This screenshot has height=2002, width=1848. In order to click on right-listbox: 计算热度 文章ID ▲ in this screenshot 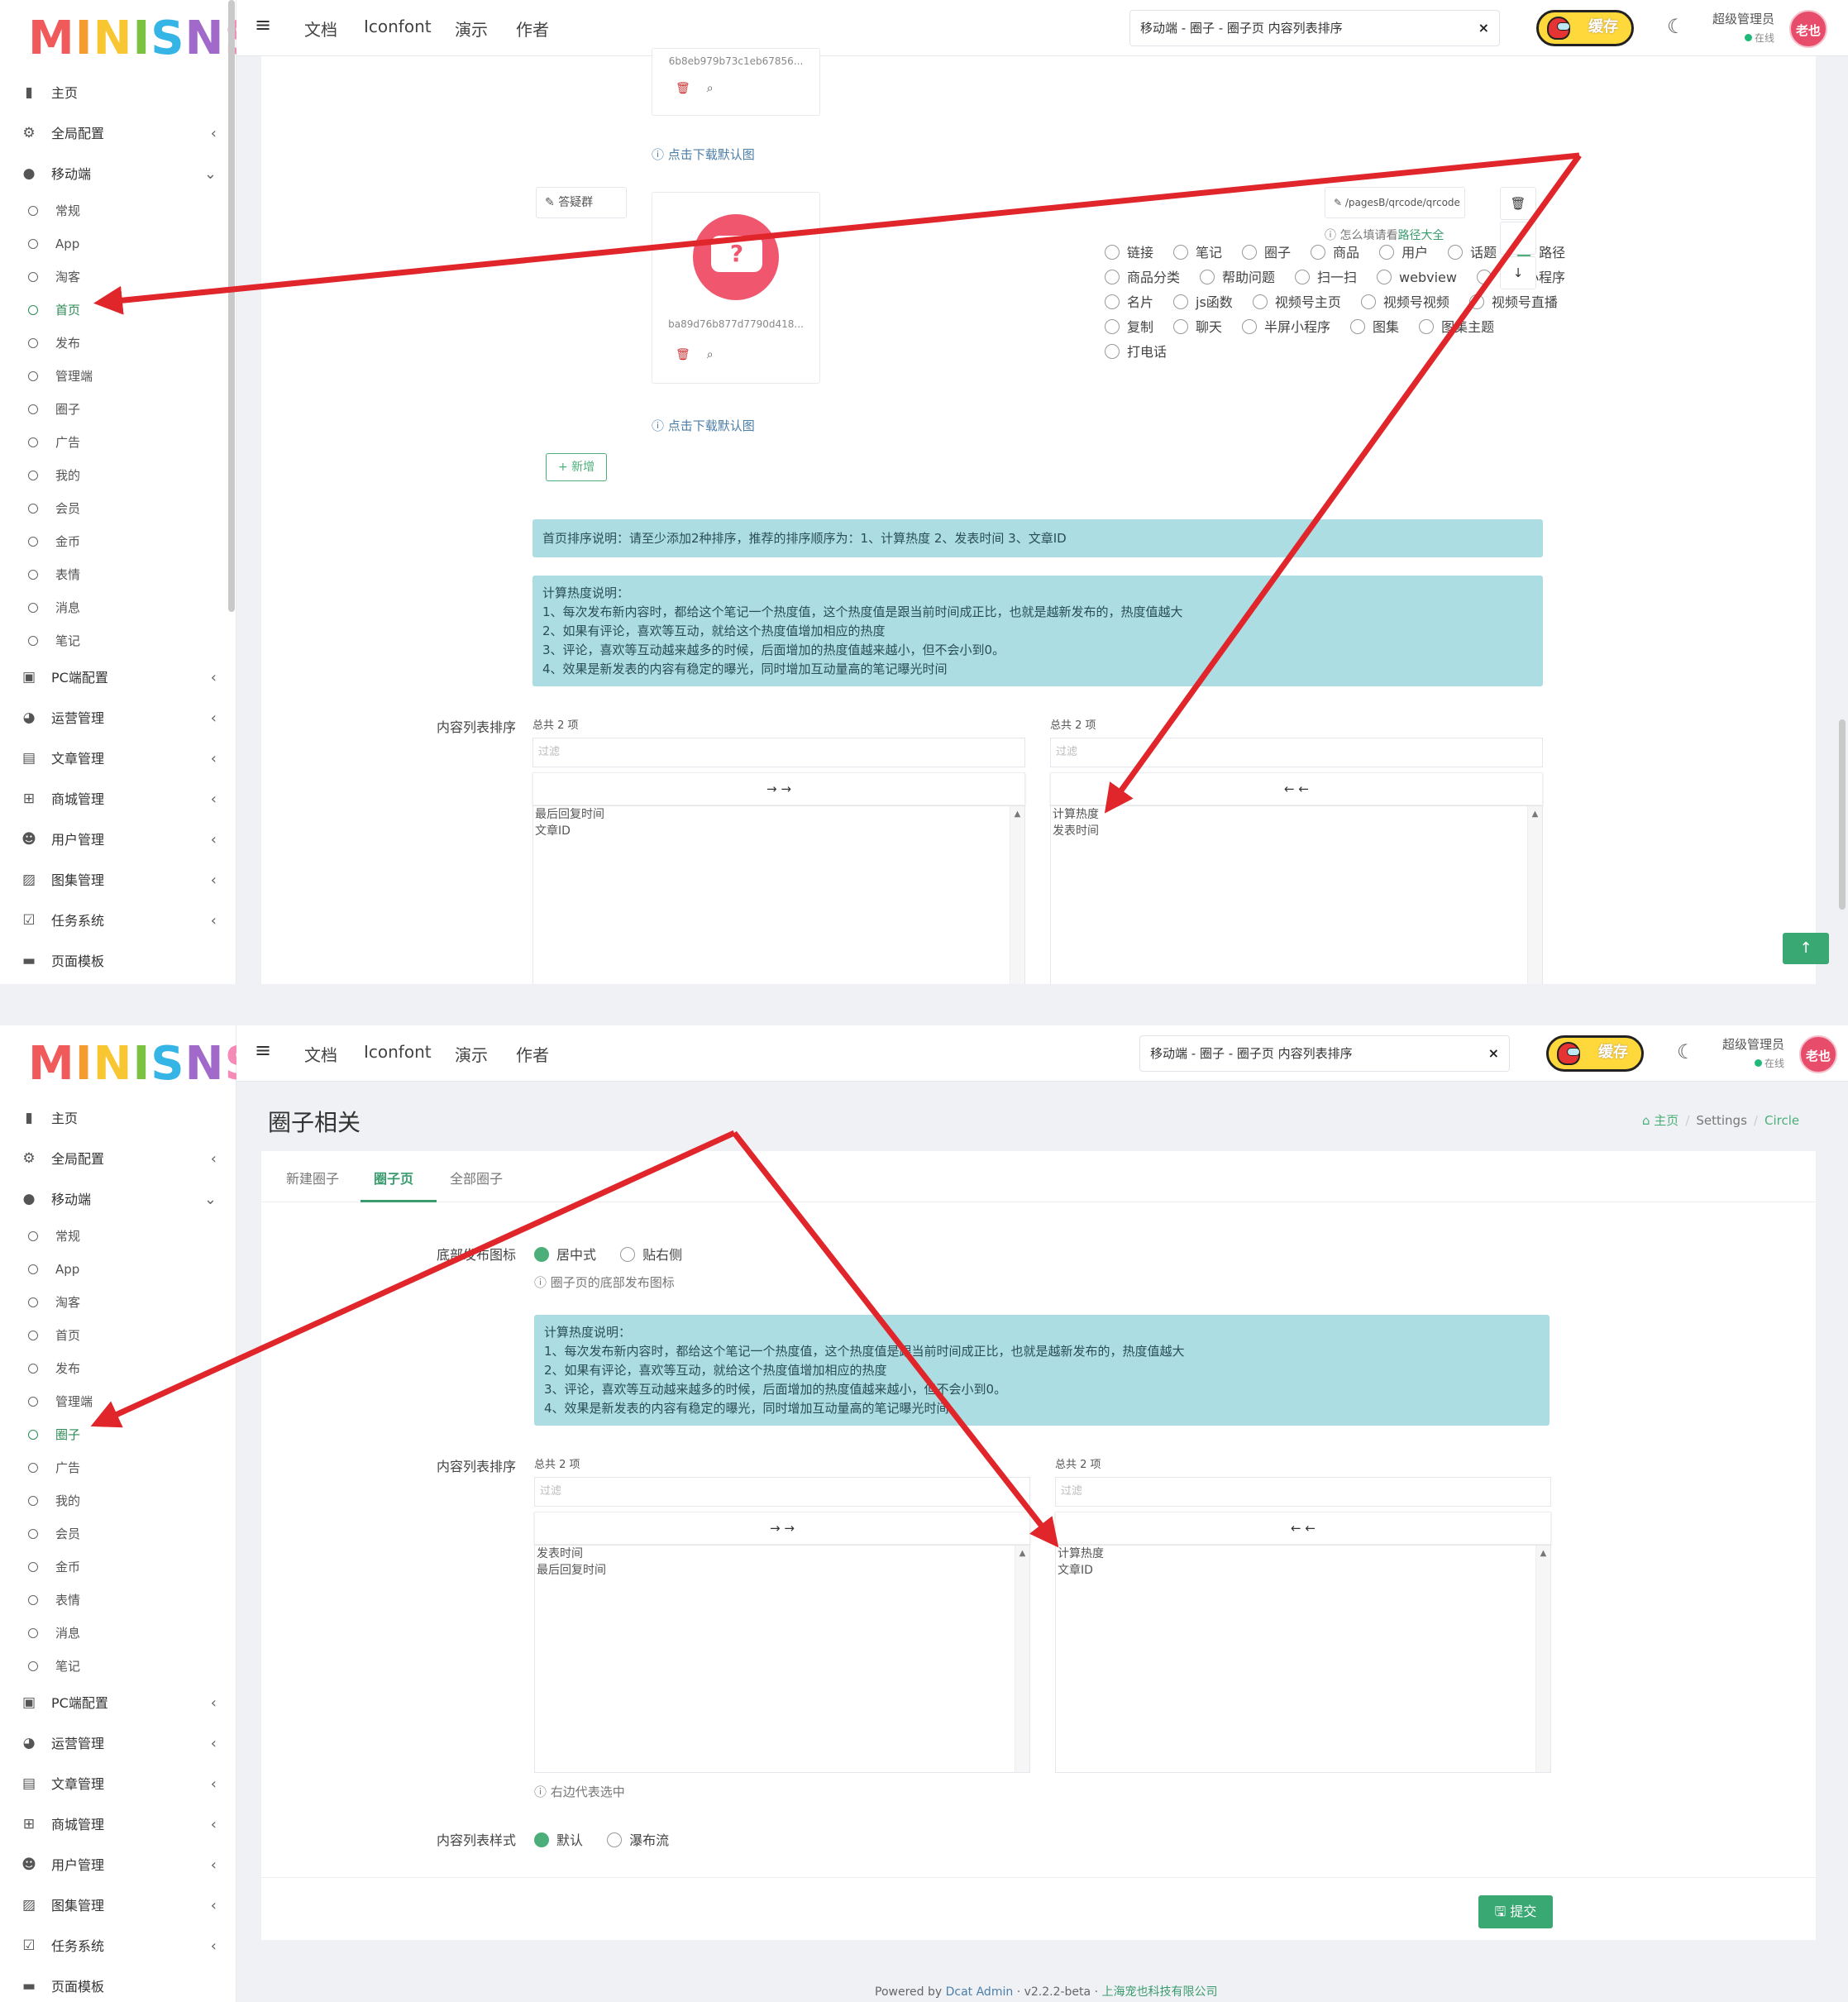, I will do `click(1303, 1659)`.